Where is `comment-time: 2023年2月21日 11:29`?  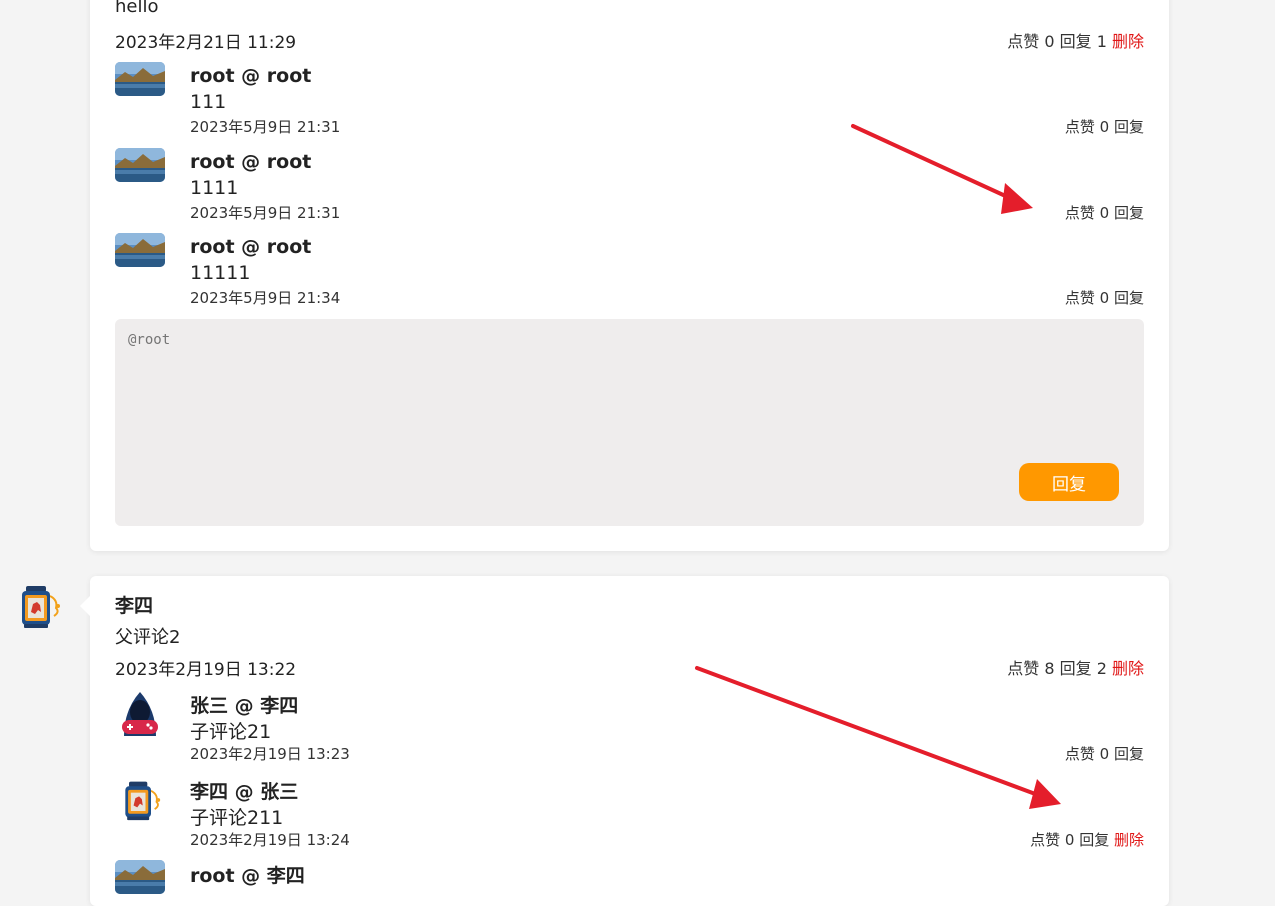
comment-time: 2023年2月21日 11:29 is located at coordinates (206, 43).